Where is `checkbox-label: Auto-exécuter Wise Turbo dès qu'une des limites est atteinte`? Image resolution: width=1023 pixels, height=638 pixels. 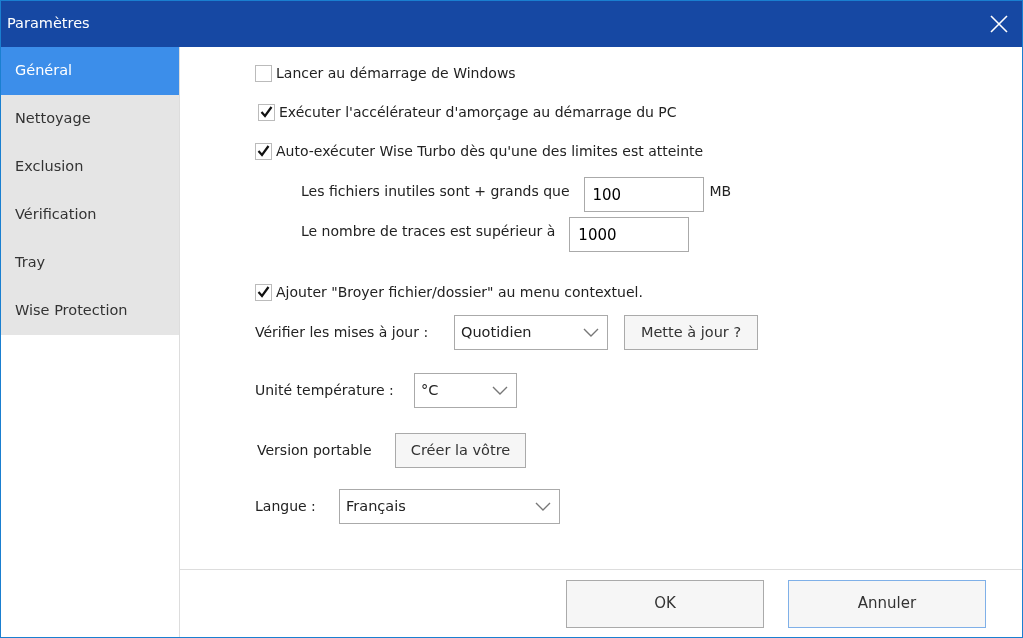
checkbox-label: Auto-exécuter Wise Turbo dès qu'une des limites est atteinte is located at coordinates (490, 151).